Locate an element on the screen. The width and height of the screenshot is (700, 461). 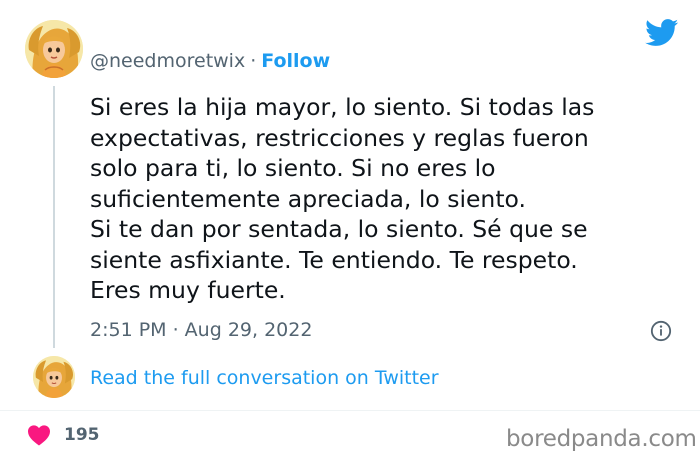
author-avatar-small is located at coordinates (54, 377).